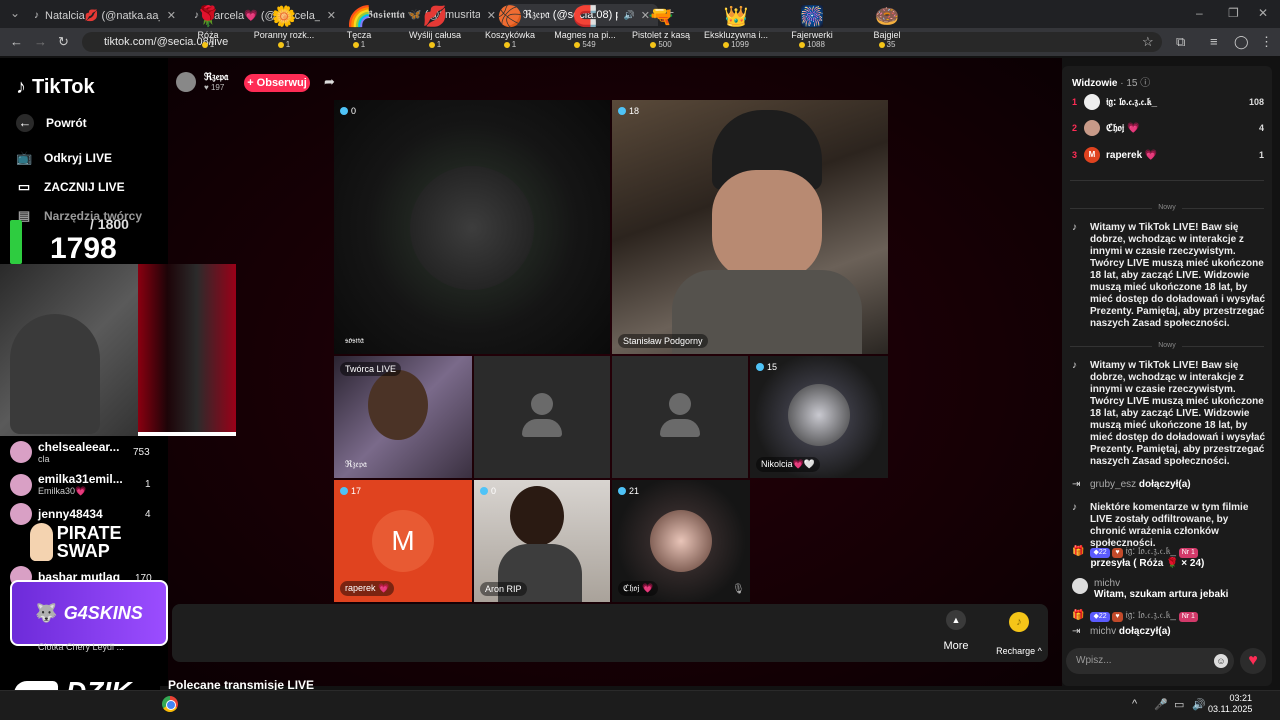  What do you see at coordinates (681, 541) in the screenshot?
I see `guest-tile: 21 ℭ𝔥𝔬𝔧 💗 🎙` at bounding box center [681, 541].